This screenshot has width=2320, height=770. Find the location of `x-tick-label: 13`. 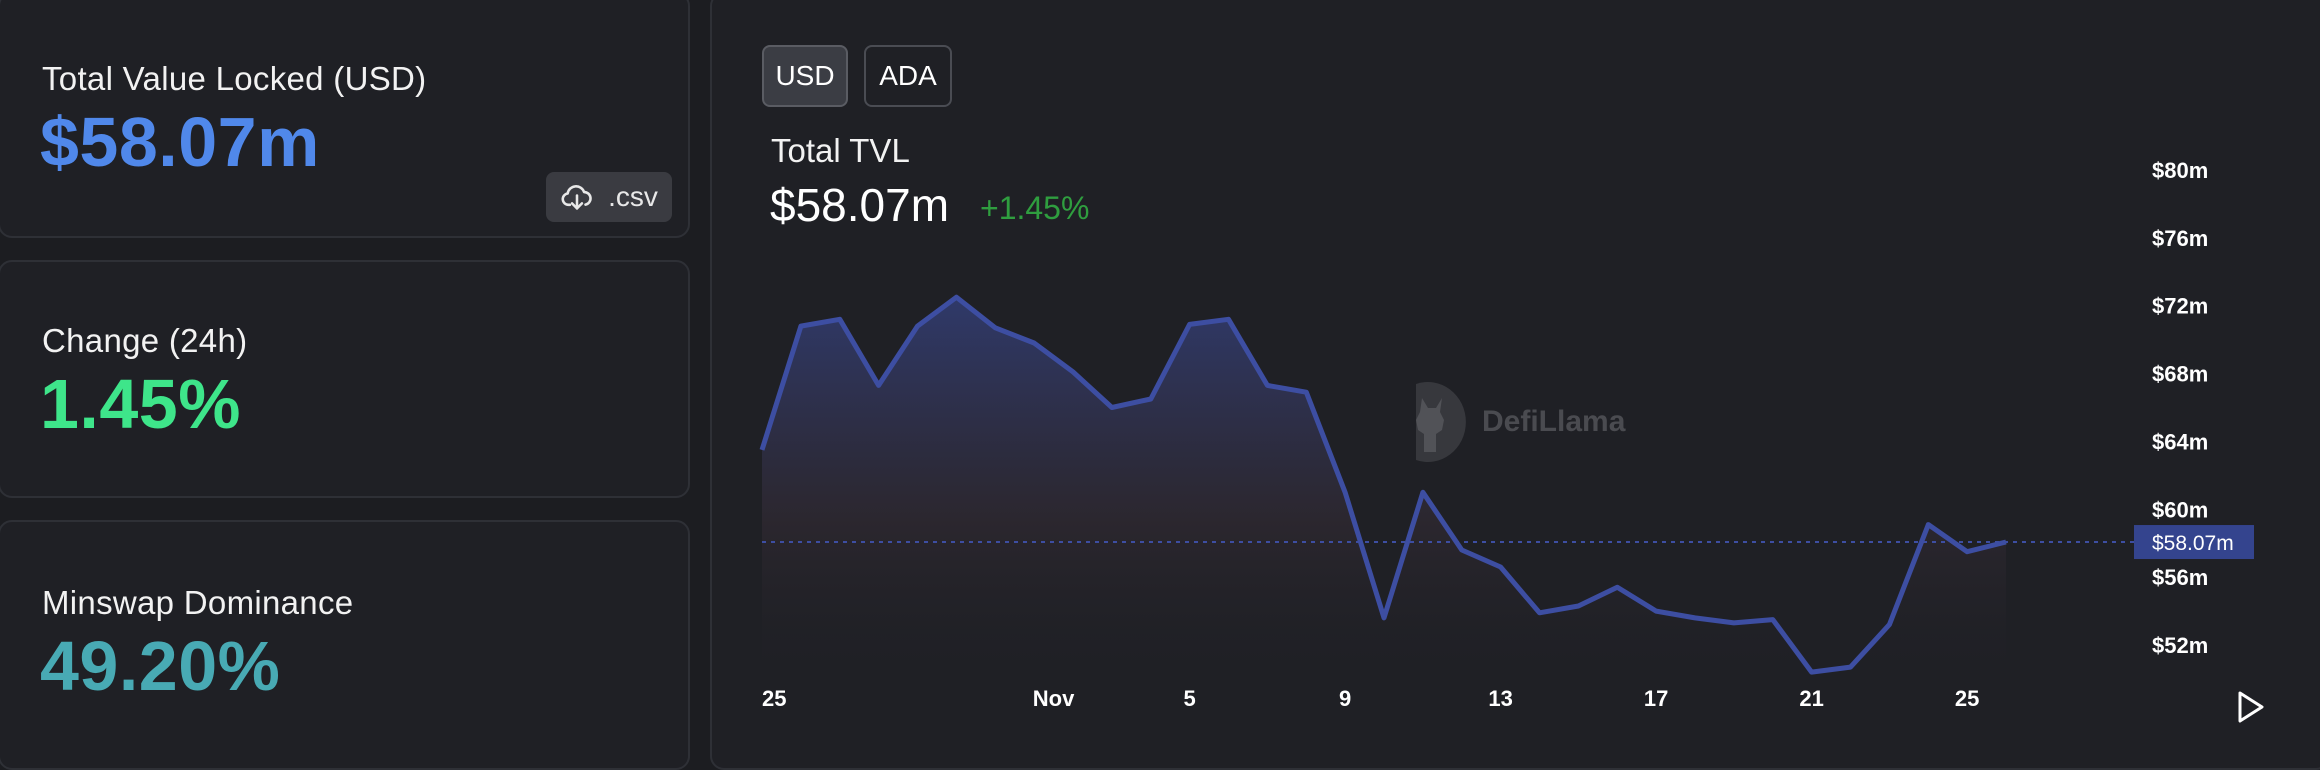

x-tick-label: 13 is located at coordinates (1500, 698).